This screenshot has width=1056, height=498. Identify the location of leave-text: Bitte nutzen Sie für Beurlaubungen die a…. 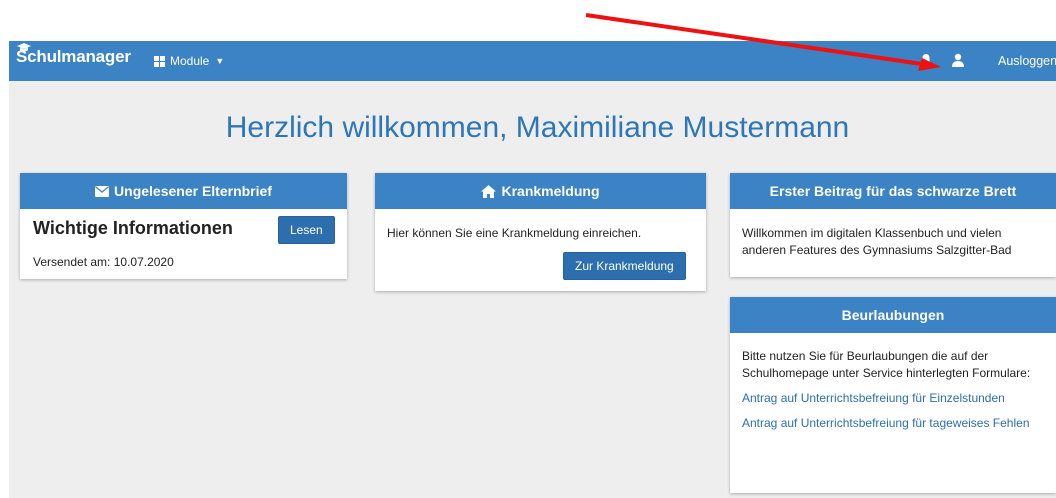
(886, 364).